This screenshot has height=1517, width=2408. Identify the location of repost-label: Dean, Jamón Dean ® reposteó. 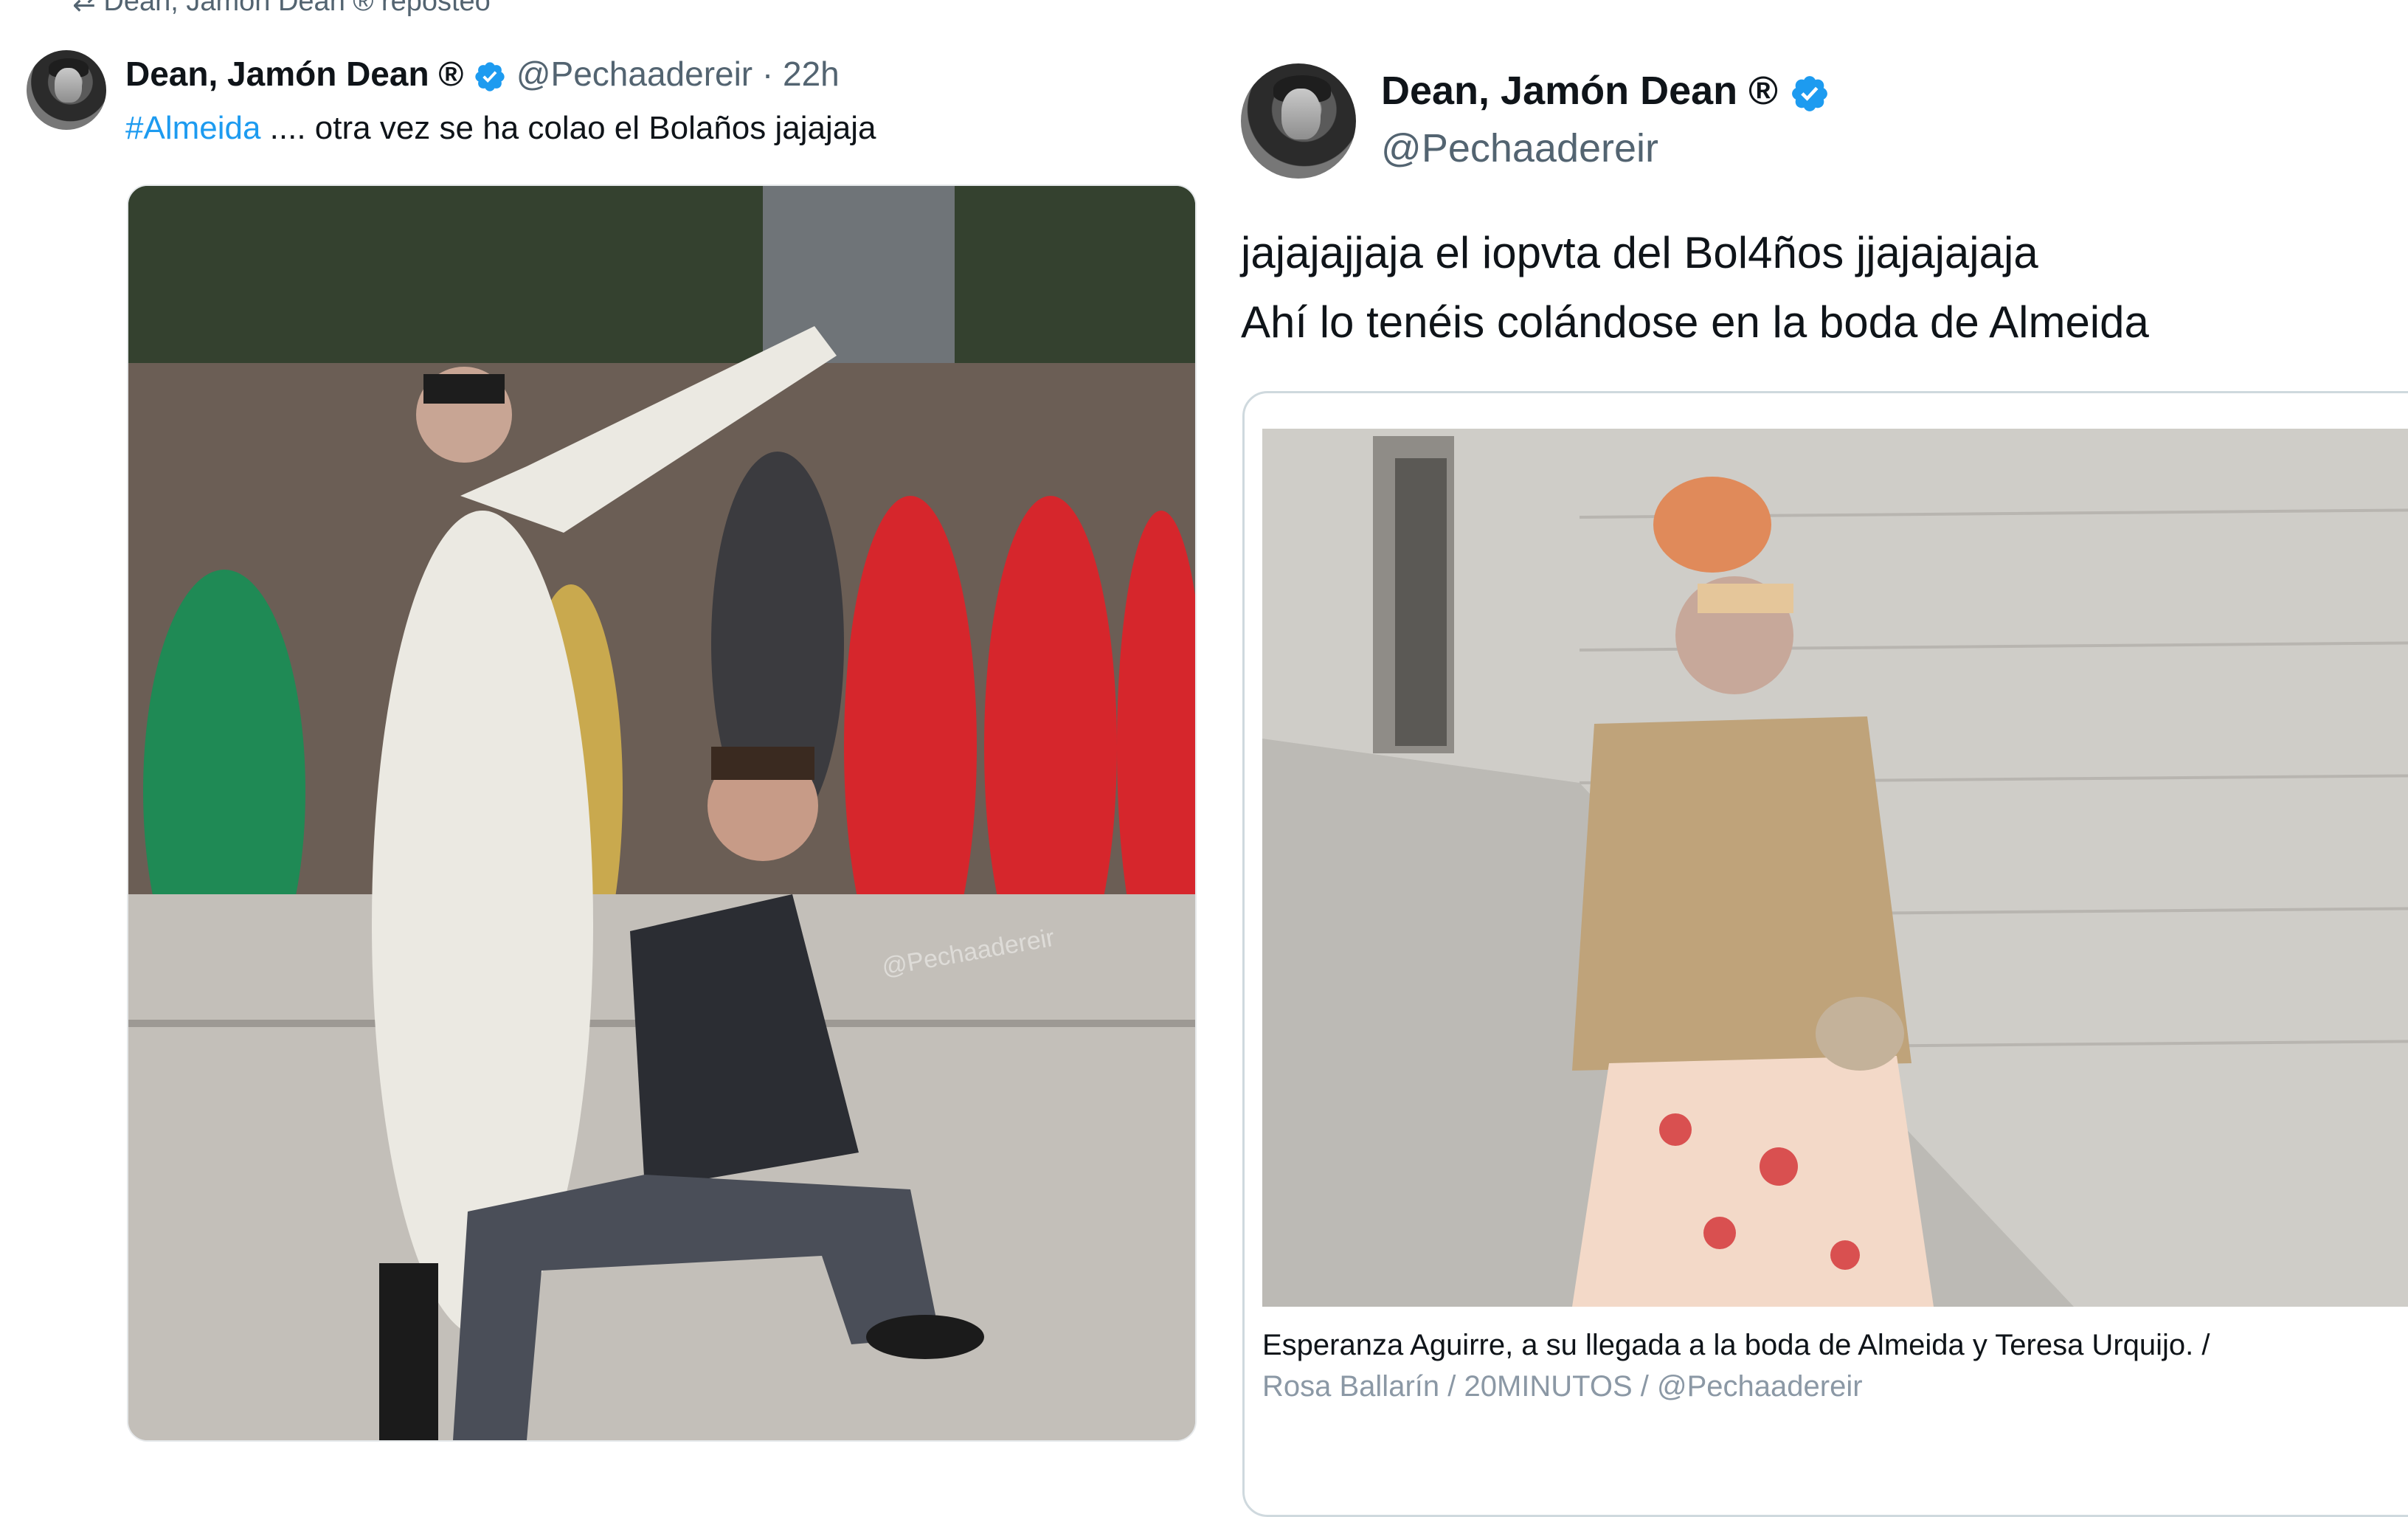
(297, 8).